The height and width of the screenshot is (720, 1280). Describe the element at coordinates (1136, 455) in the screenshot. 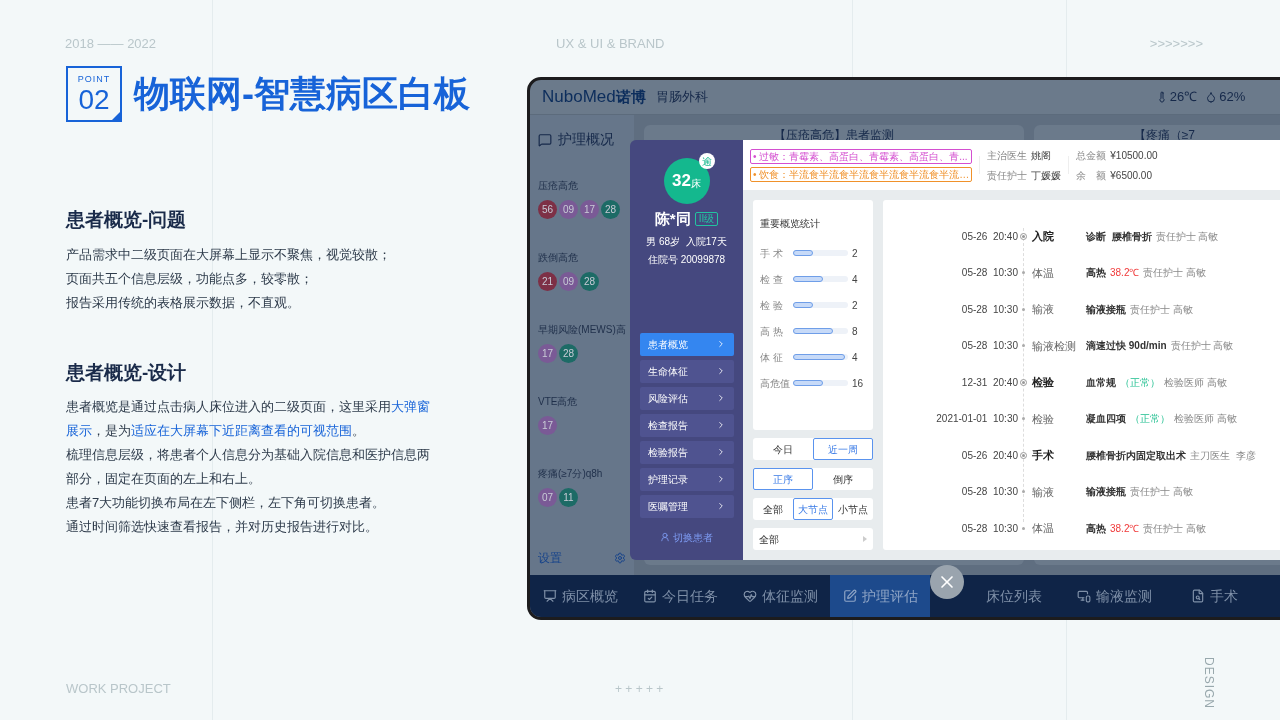

I see `event-detail: 腰椎骨折内固定取出术` at that location.